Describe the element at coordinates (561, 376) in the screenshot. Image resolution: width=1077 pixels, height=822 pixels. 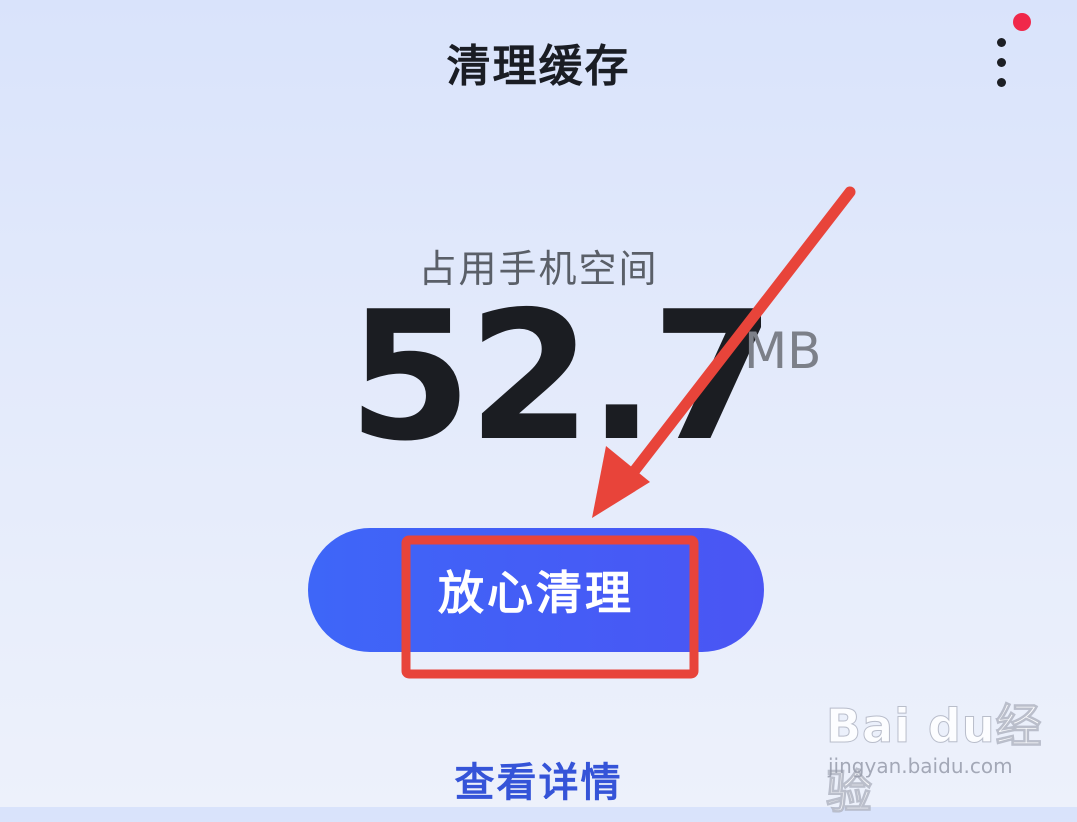
I see `storage-size-value: 52.7` at that location.